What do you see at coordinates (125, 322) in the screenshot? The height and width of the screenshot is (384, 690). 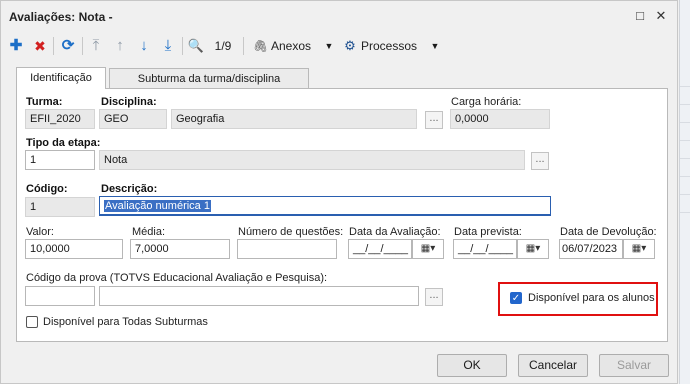 I see `disponivel-subturmas-label: Disponível para Todas Subturmas` at bounding box center [125, 322].